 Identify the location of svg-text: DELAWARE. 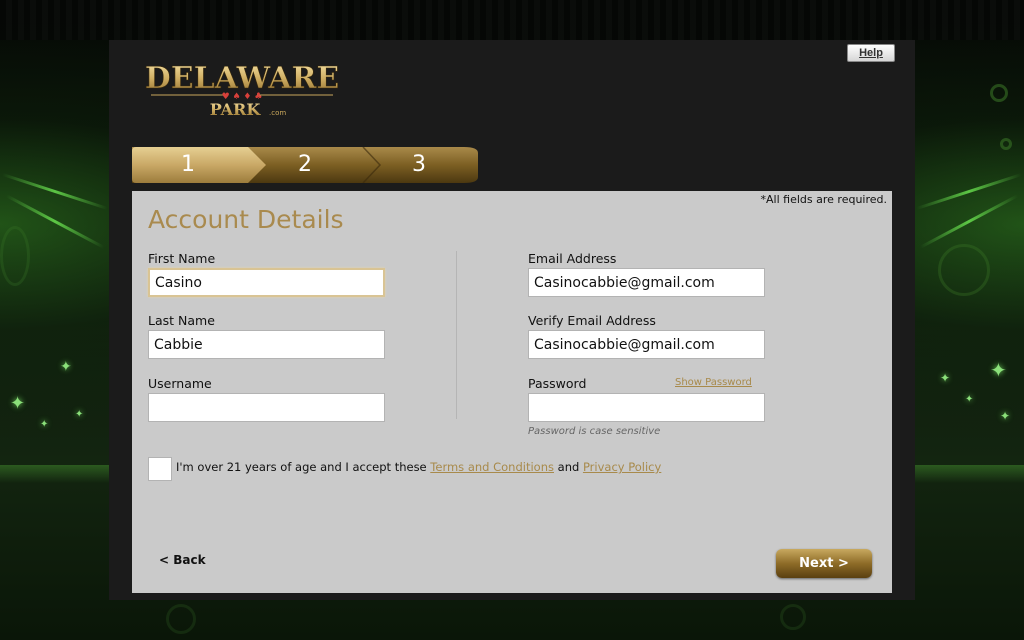
(242, 78).